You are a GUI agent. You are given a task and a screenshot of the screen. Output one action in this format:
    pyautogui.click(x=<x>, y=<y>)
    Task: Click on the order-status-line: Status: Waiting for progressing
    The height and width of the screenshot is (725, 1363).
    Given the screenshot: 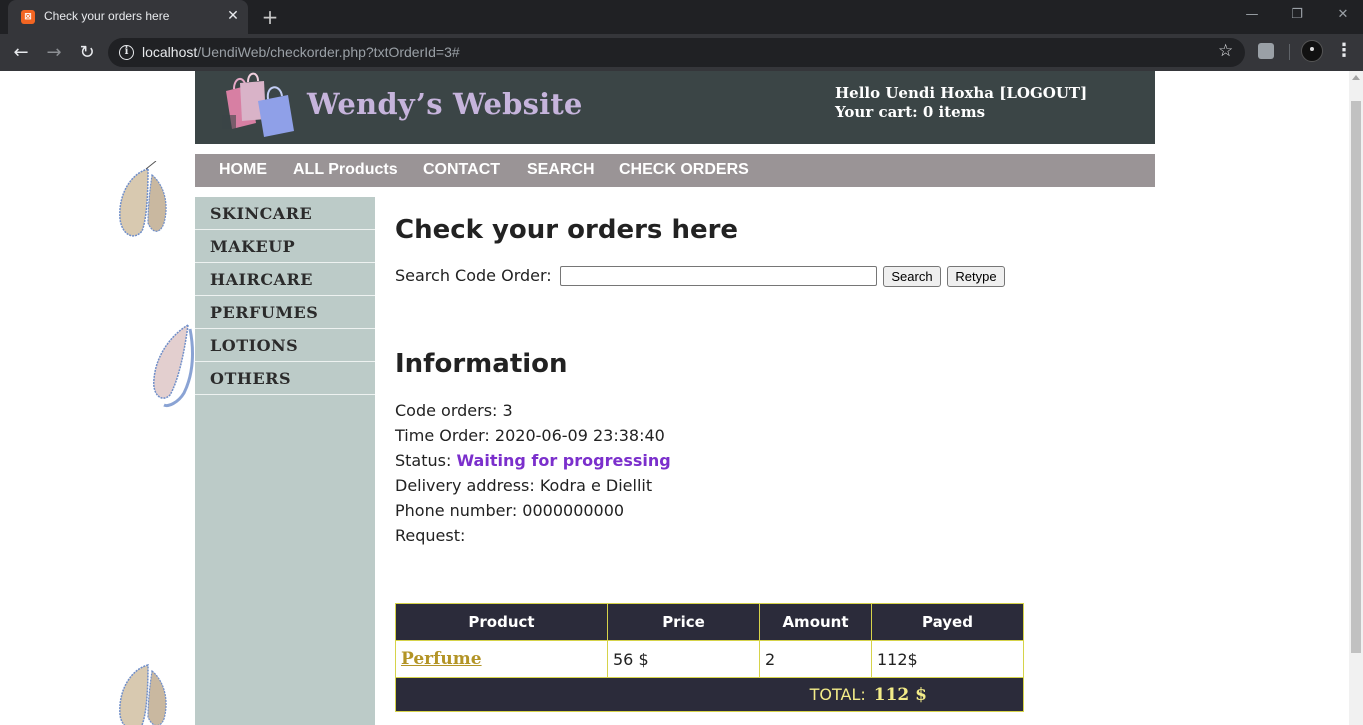 What is the action you would take?
    pyautogui.click(x=533, y=460)
    